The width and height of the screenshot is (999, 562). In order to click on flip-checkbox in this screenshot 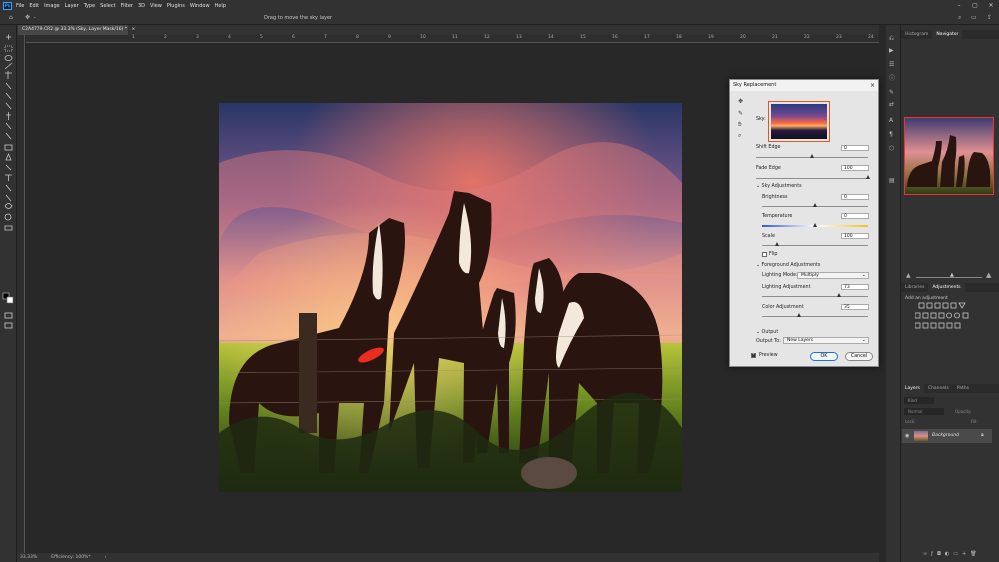, I will do `click(764, 254)`.